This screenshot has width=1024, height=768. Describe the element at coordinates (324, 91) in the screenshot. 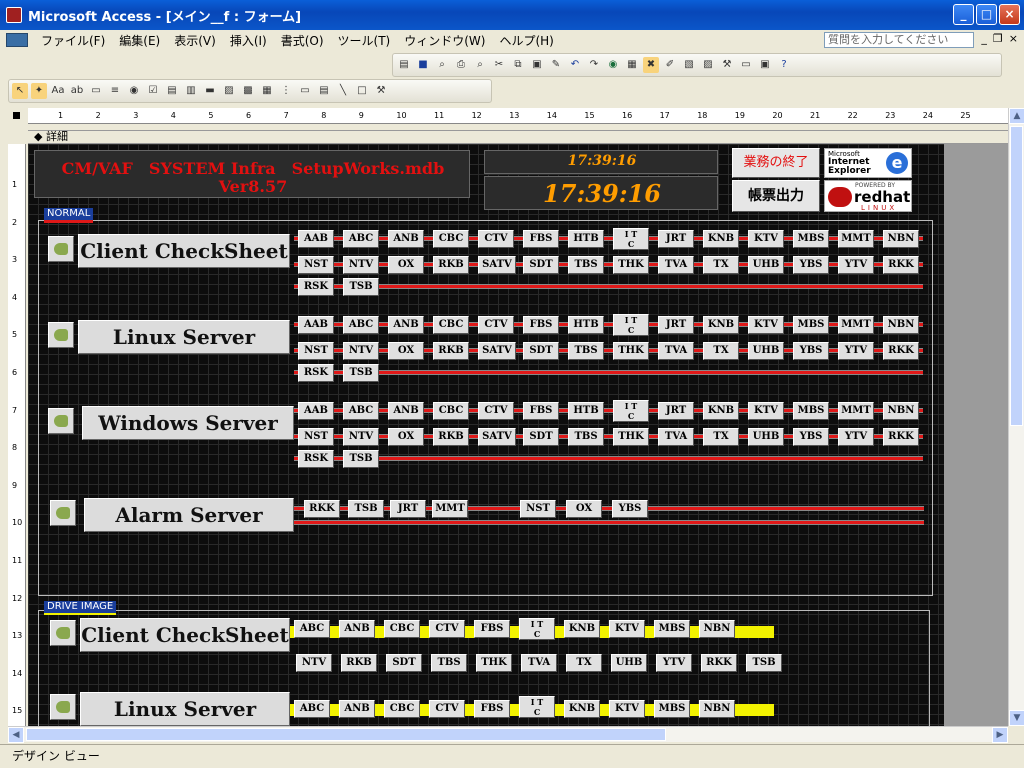

I see `subform-icon: ▤` at that location.